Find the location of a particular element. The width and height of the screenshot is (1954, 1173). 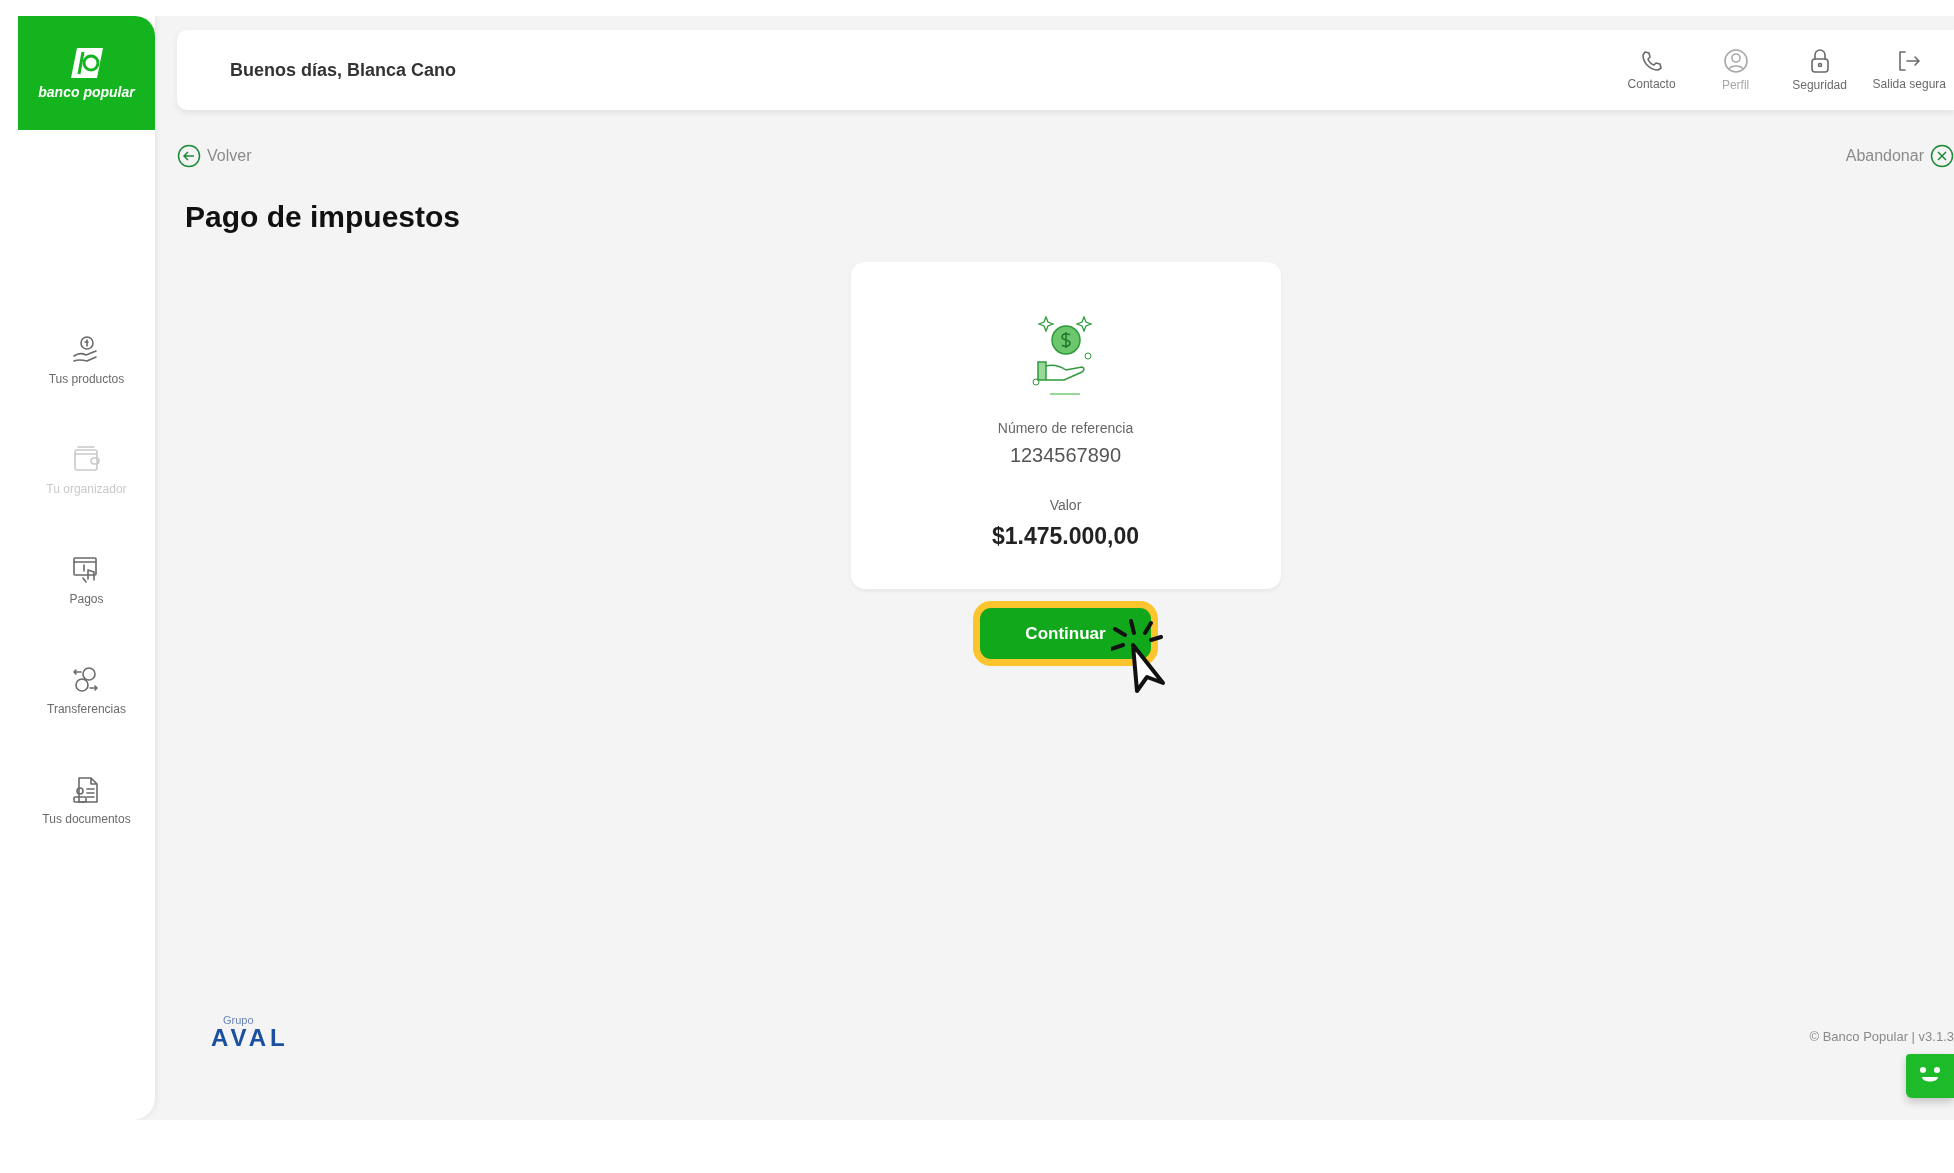

profile-icon is located at coordinates (1735, 61).